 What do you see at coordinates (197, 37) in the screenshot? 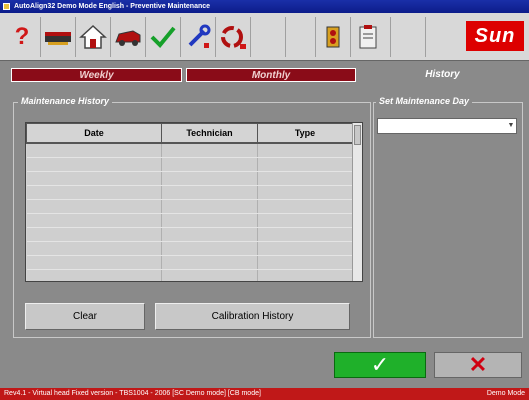
I see `wrench-icon` at bounding box center [197, 37].